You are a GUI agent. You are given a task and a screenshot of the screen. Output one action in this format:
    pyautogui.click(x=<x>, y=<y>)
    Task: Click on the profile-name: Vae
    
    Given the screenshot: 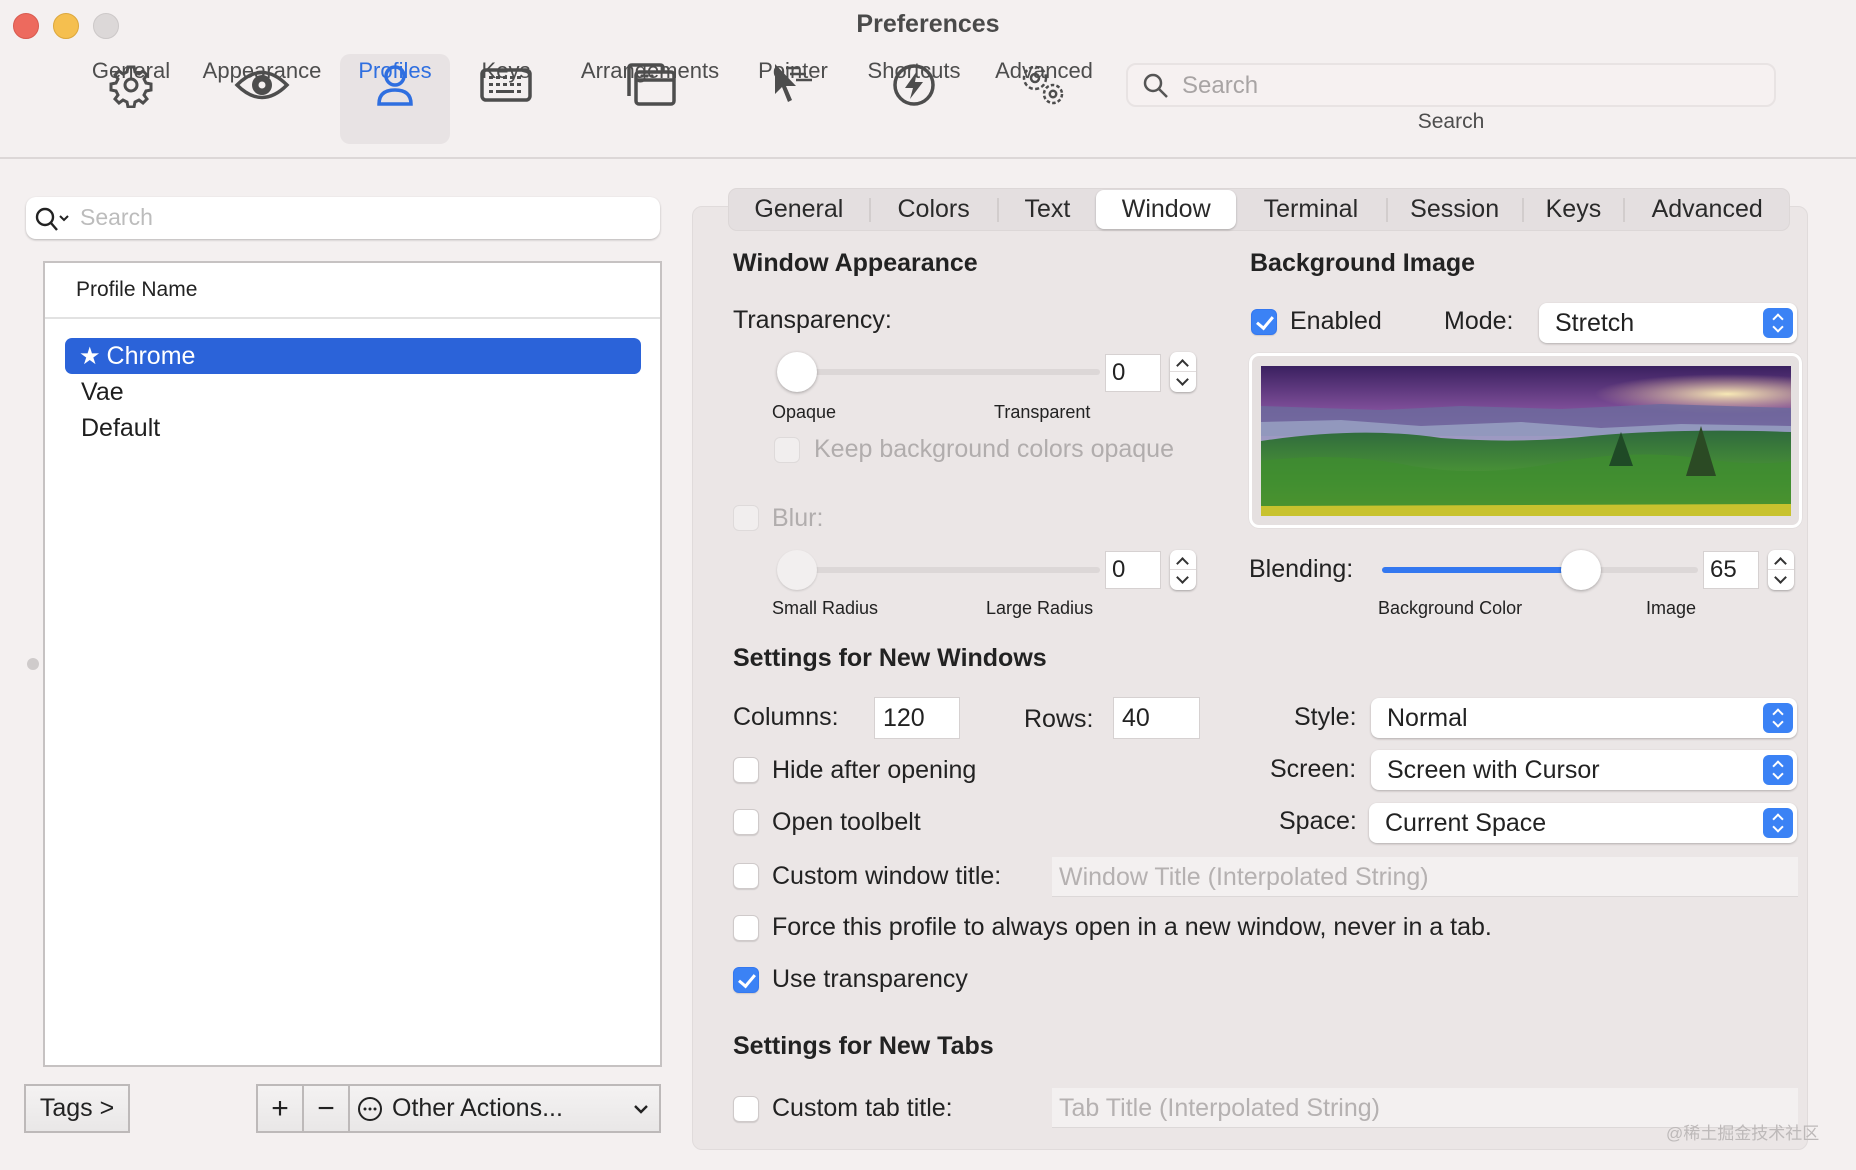 What is the action you would take?
    pyautogui.click(x=102, y=392)
    